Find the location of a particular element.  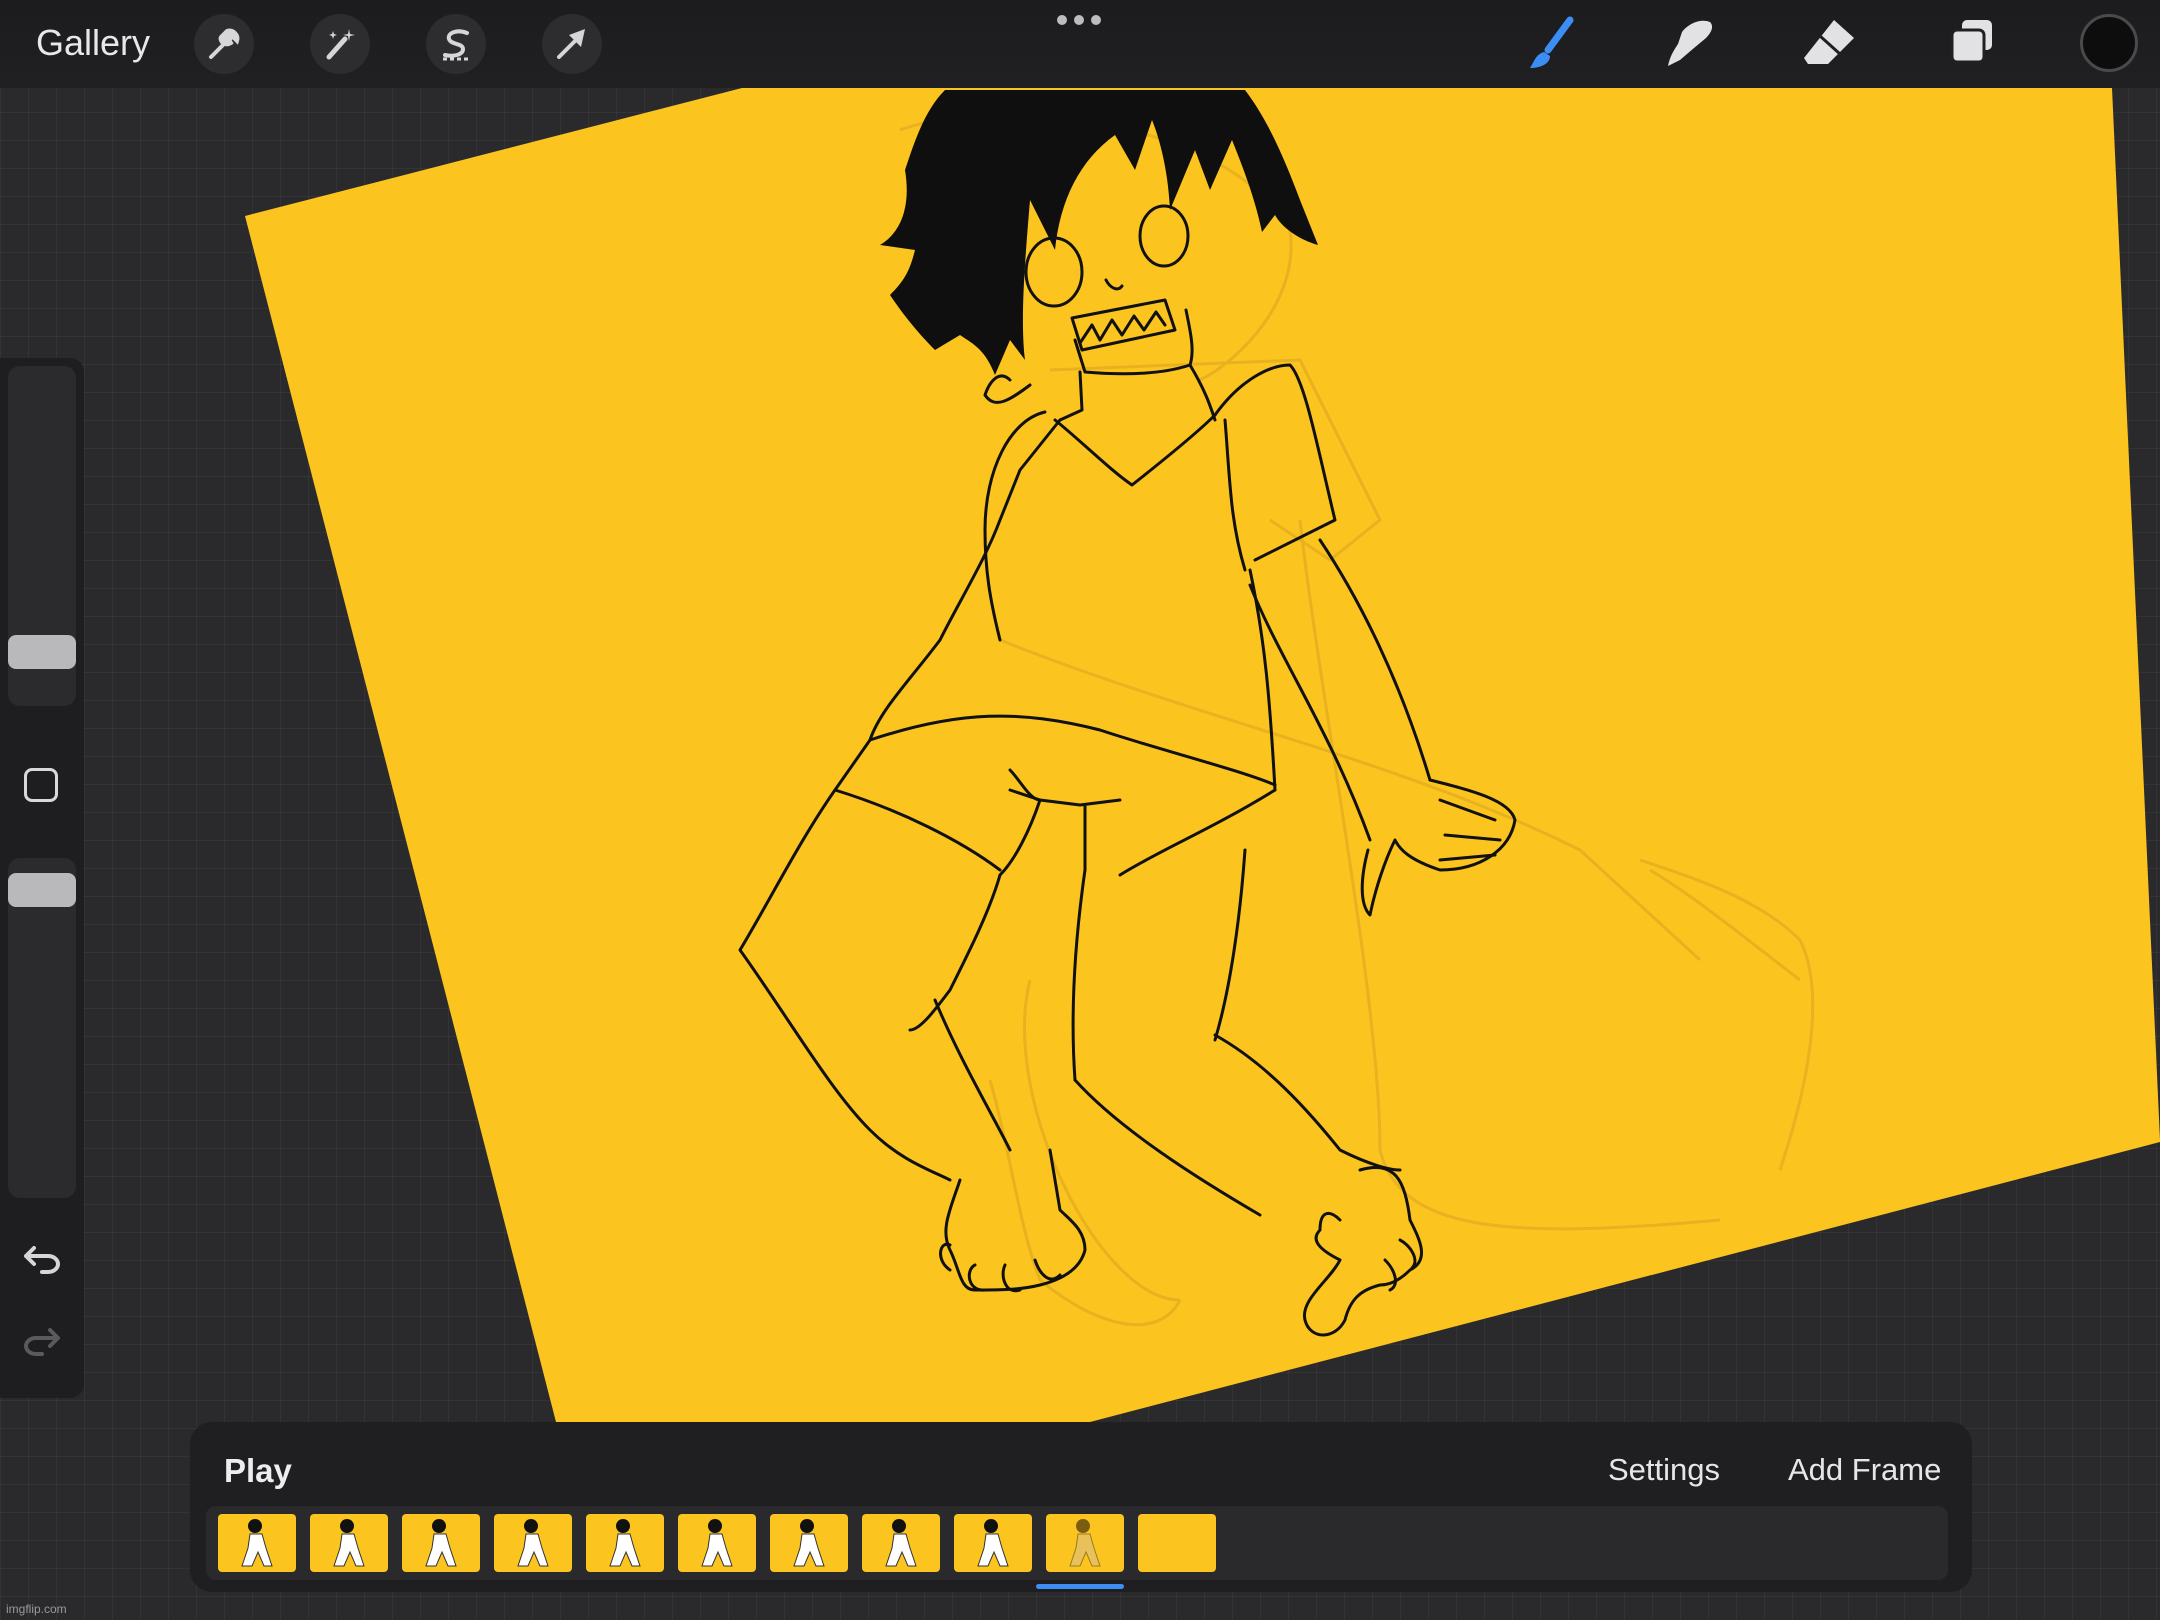

undo-button is located at coordinates (42, 1260).